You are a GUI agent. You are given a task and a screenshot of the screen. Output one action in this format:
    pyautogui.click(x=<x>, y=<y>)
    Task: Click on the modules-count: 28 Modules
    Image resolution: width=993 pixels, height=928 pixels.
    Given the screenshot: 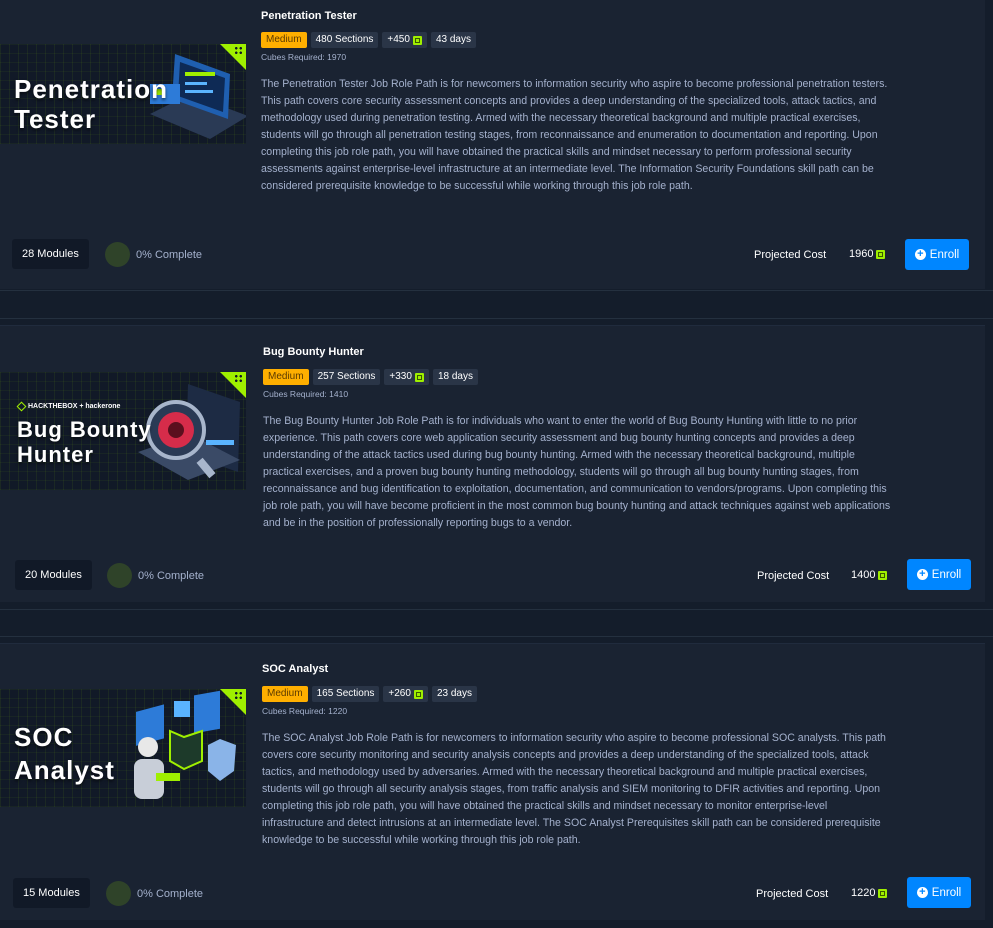 What is the action you would take?
    pyautogui.click(x=50, y=254)
    